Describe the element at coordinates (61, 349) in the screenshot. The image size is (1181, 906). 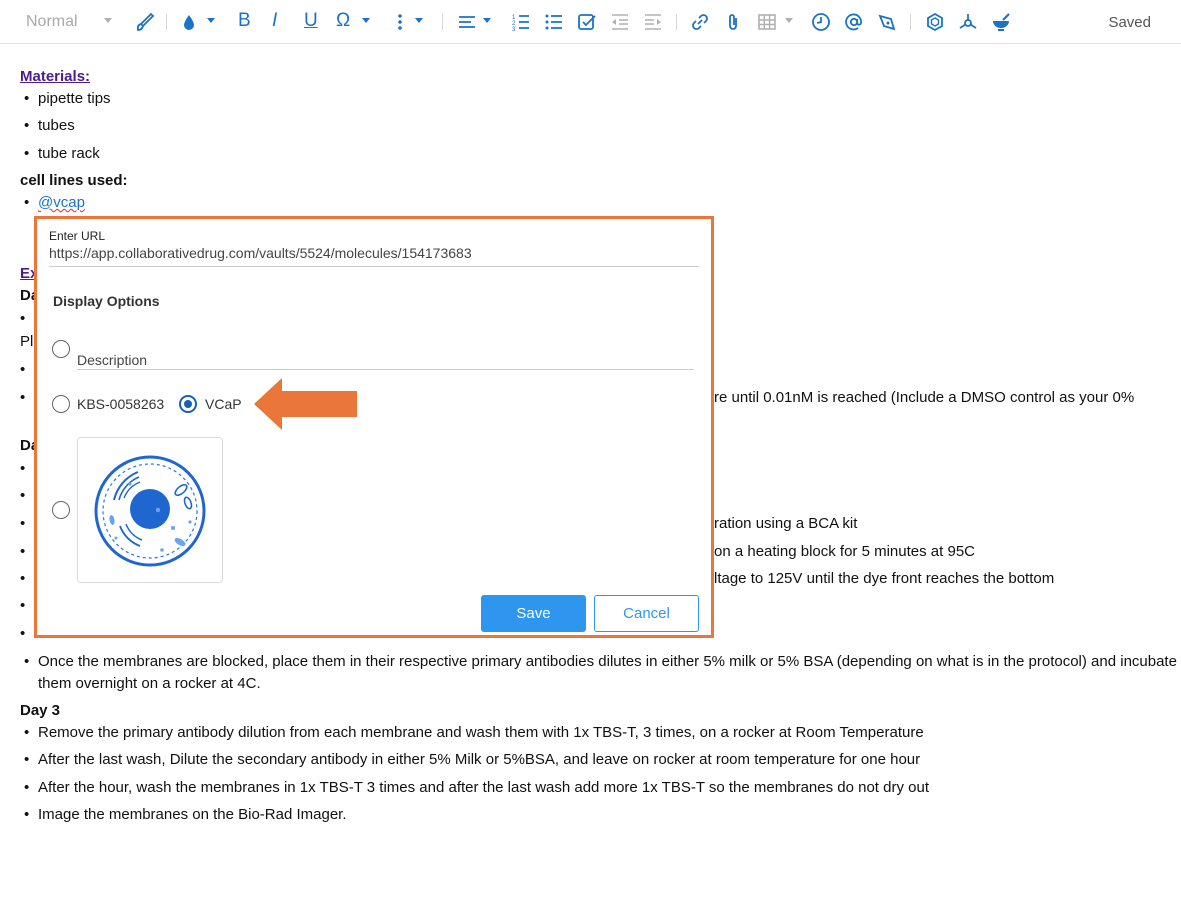
I see `description-option-radio` at that location.